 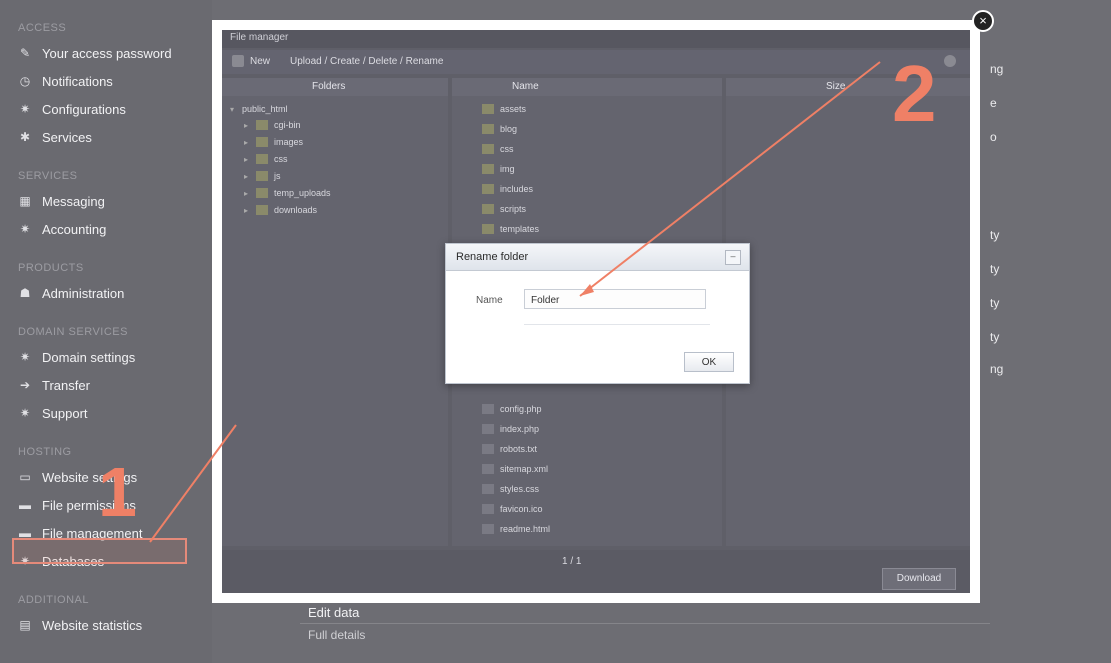 What do you see at coordinates (117, 492) in the screenshot?
I see `step-1-number: 1` at bounding box center [117, 492].